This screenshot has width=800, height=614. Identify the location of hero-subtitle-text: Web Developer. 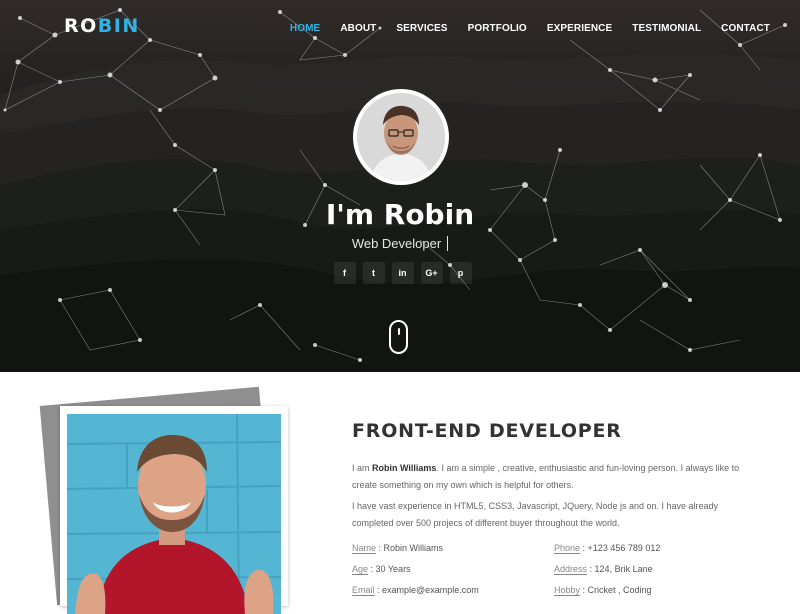
(396, 243).